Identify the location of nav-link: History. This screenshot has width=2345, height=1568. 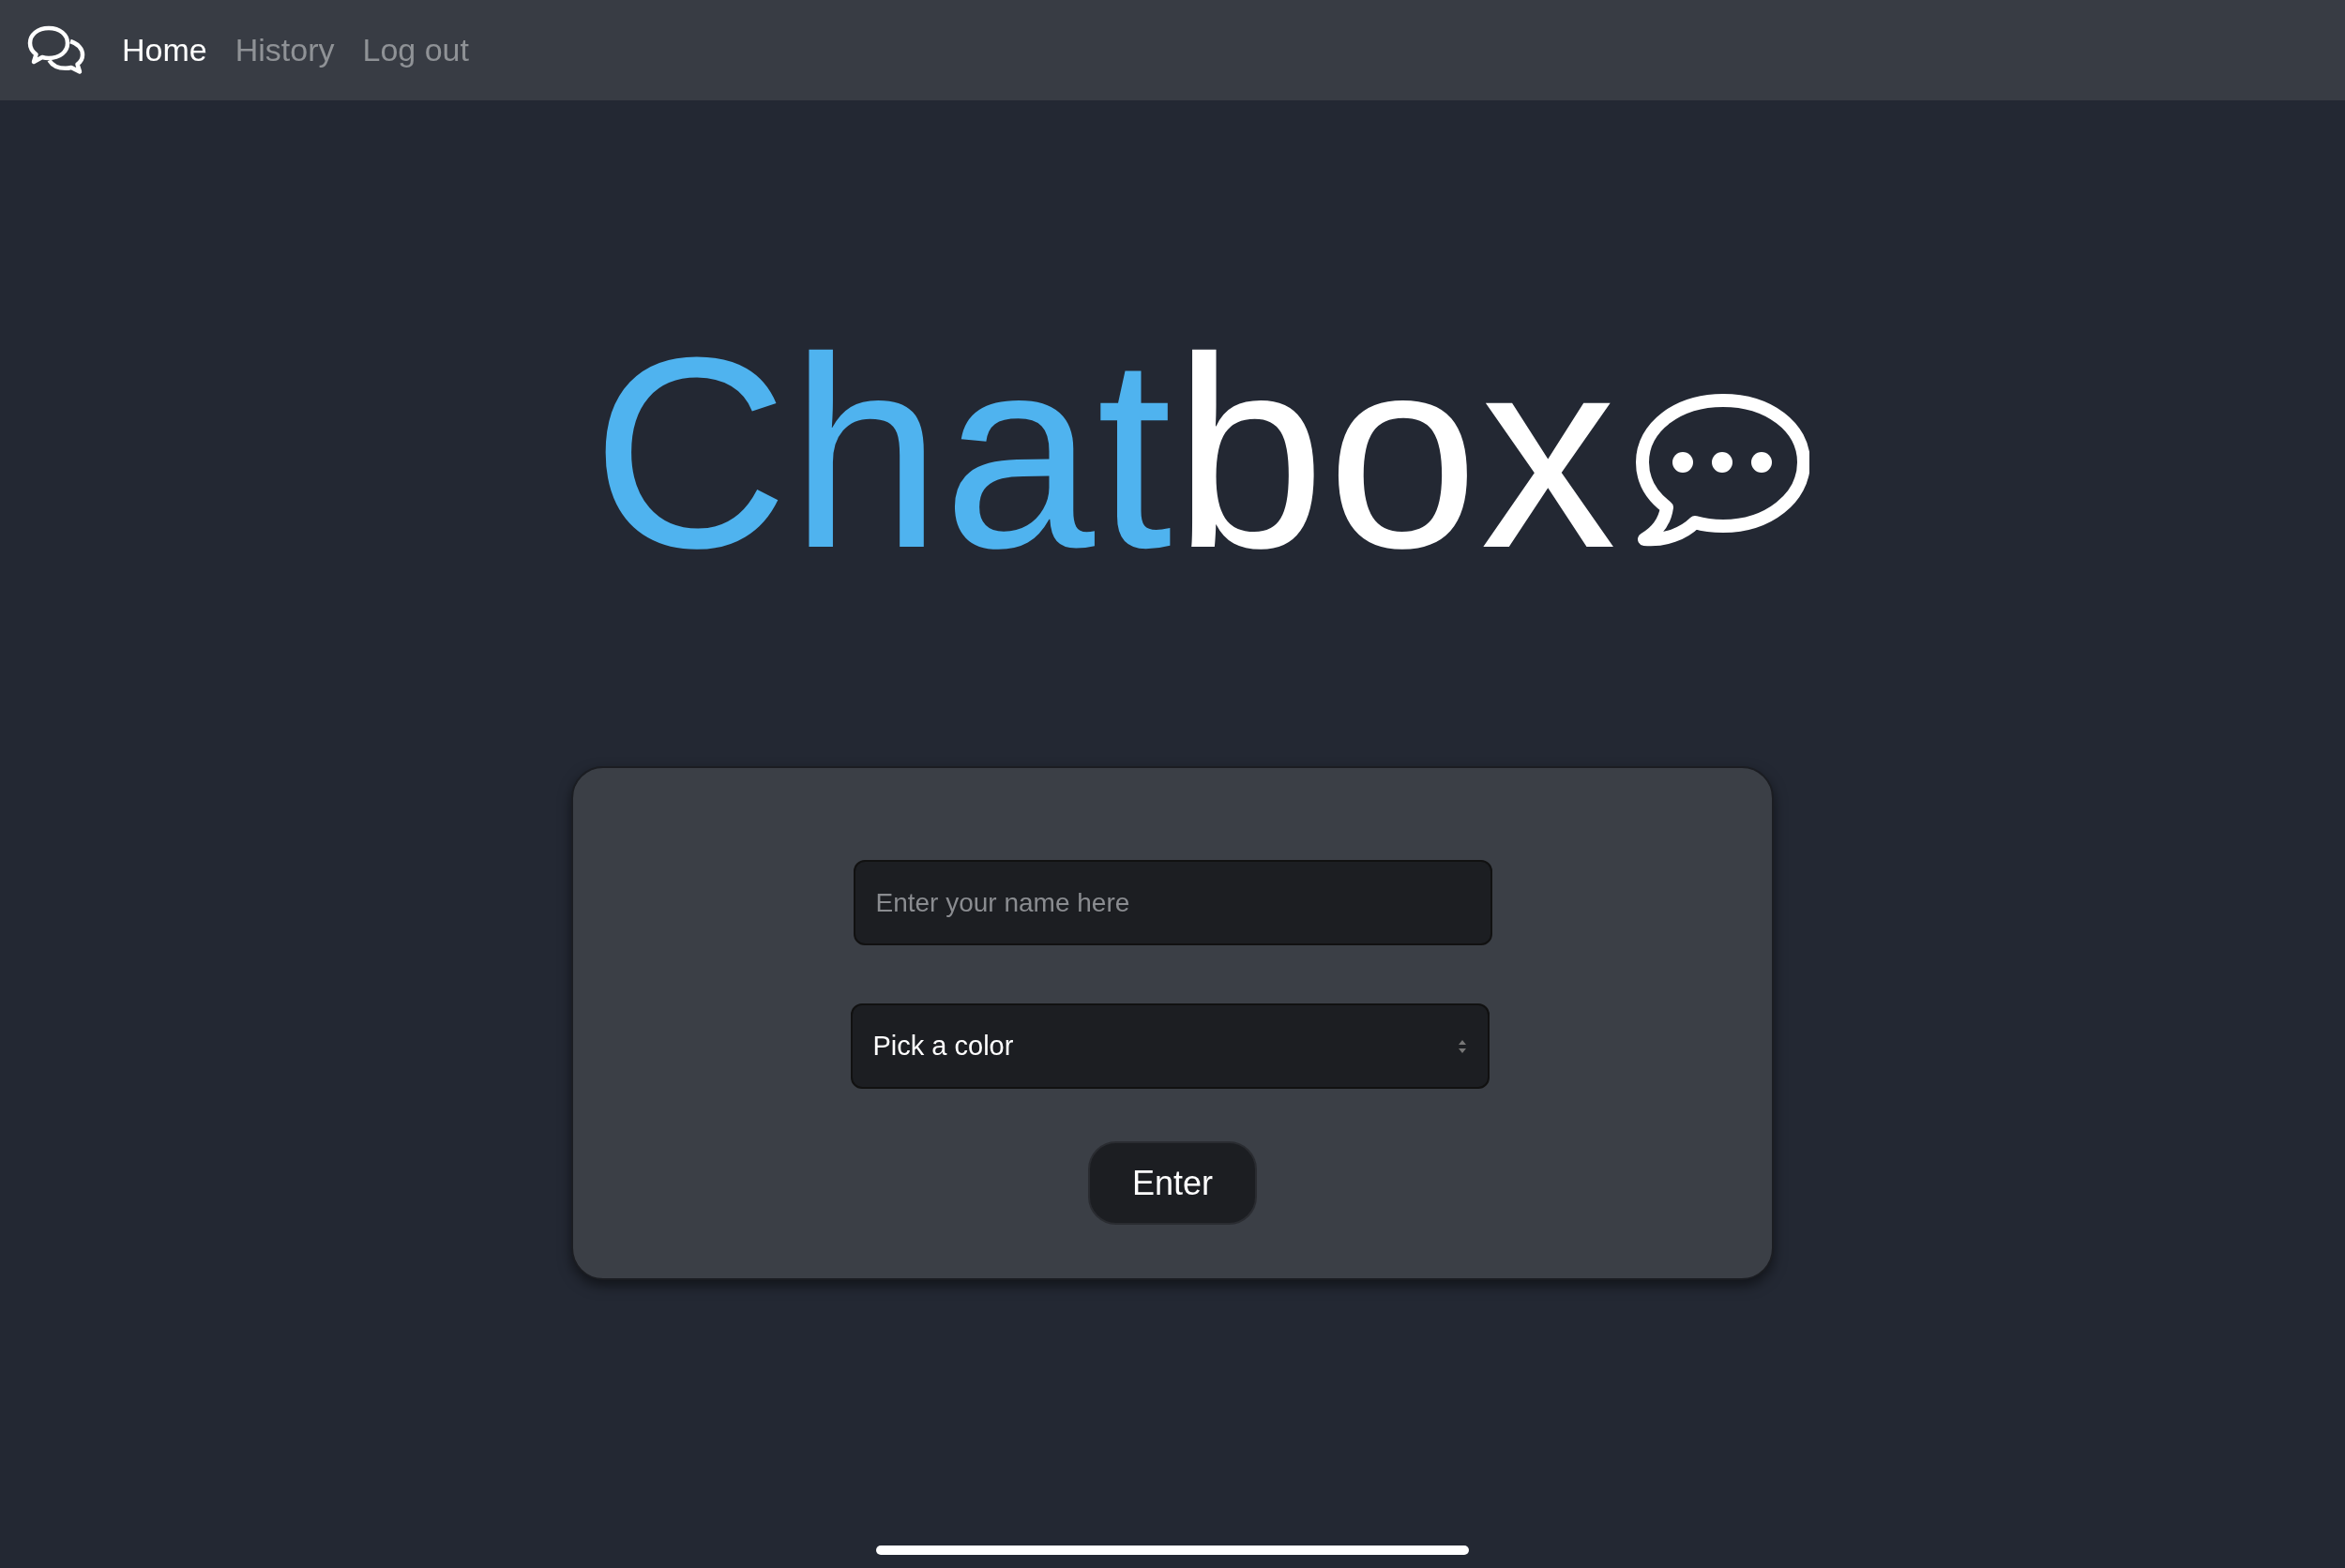
(284, 50).